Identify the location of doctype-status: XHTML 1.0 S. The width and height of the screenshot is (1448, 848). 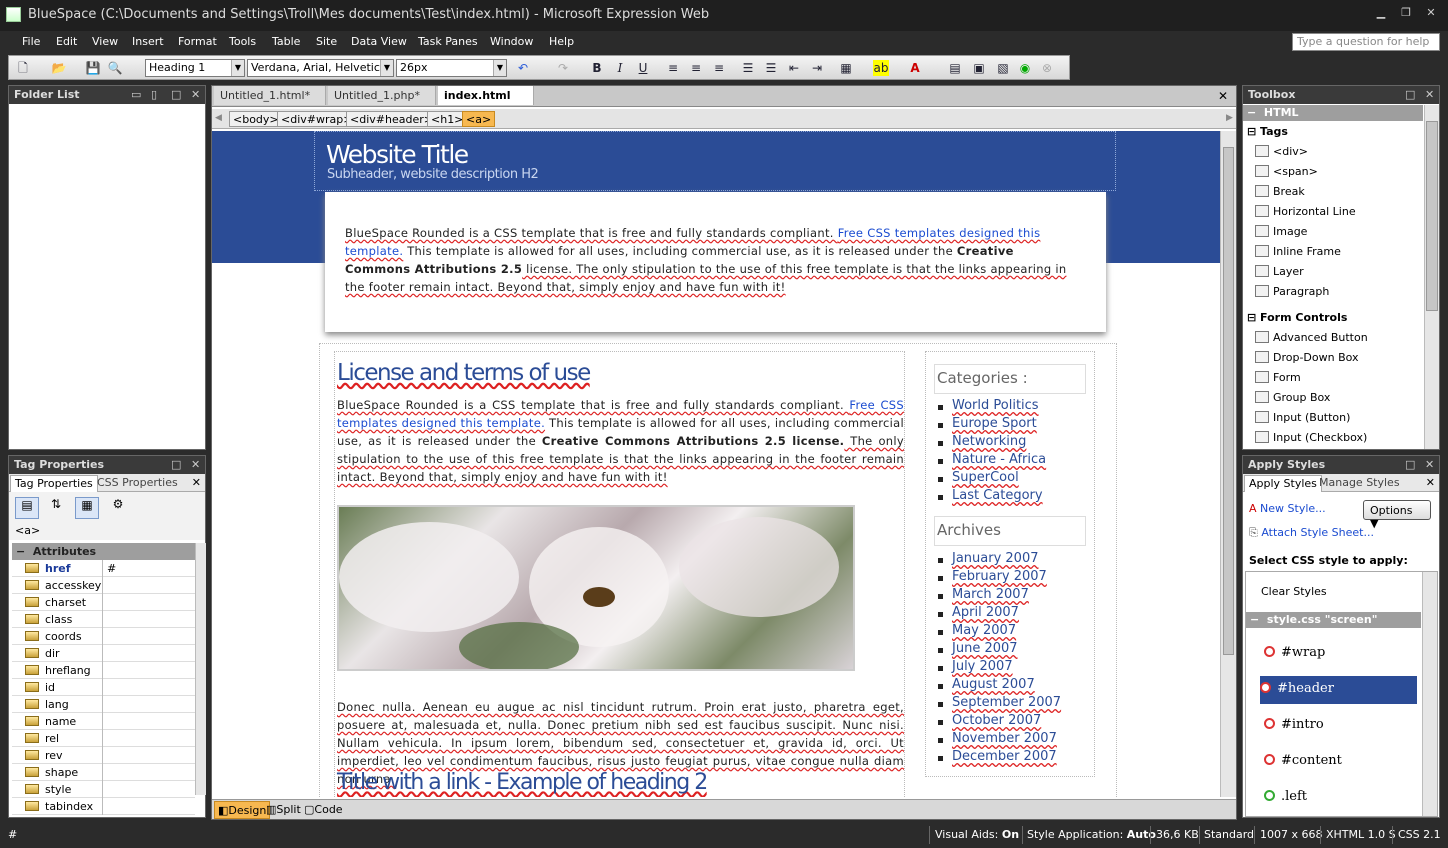
(1361, 834).